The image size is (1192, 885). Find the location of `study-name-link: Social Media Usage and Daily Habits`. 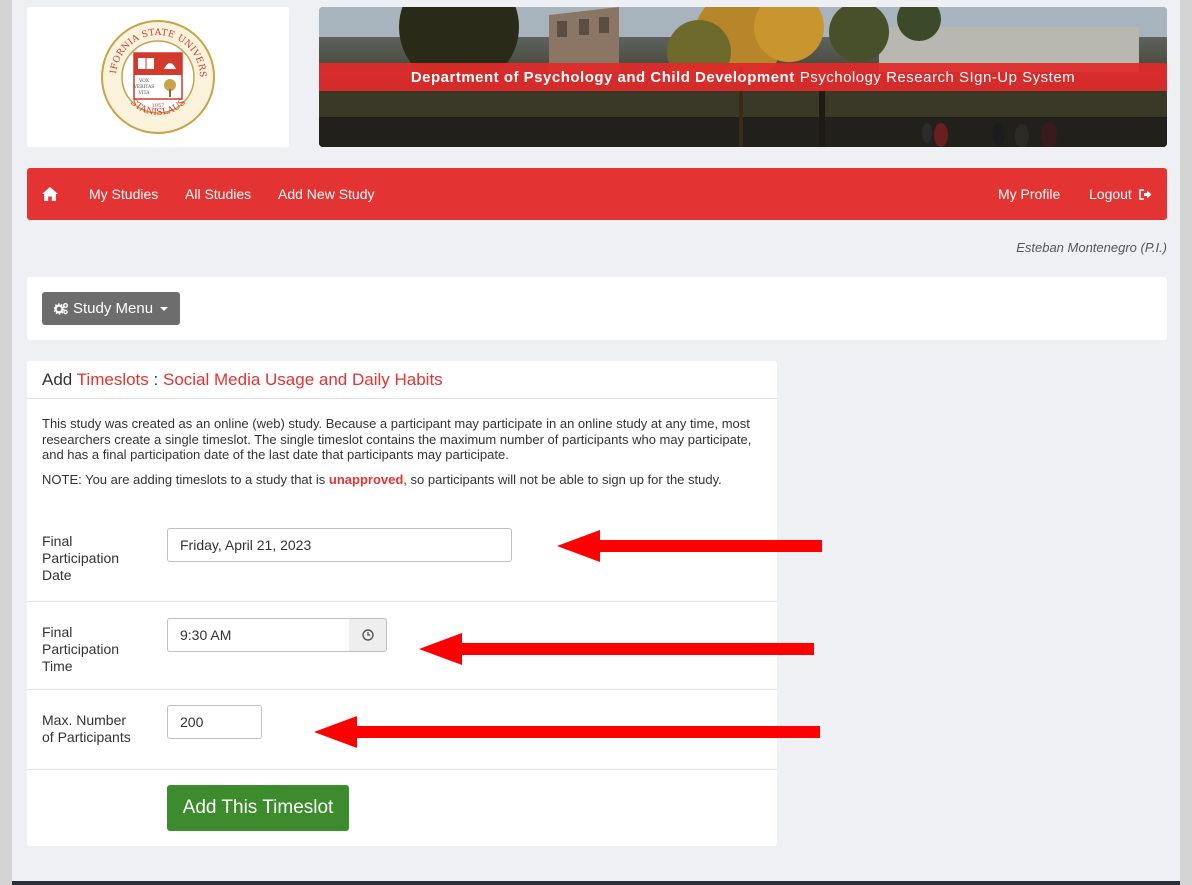

study-name-link: Social Media Usage and Daily Habits is located at coordinates (303, 379).